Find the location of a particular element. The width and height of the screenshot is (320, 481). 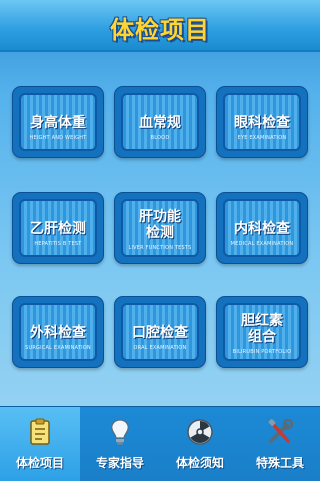

tile-label: 内科检查 is located at coordinates (262, 229).